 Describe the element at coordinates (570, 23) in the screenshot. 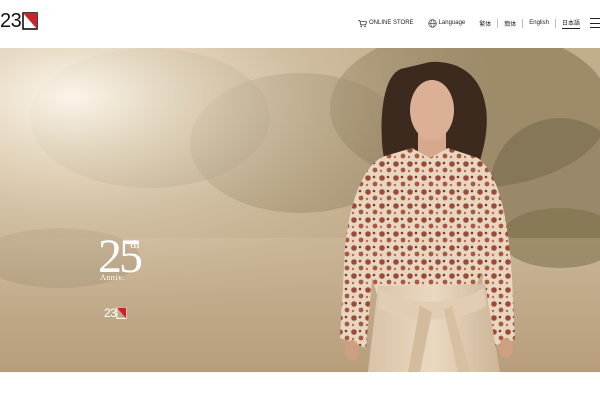

I see `lang-japanese: 日本語` at that location.